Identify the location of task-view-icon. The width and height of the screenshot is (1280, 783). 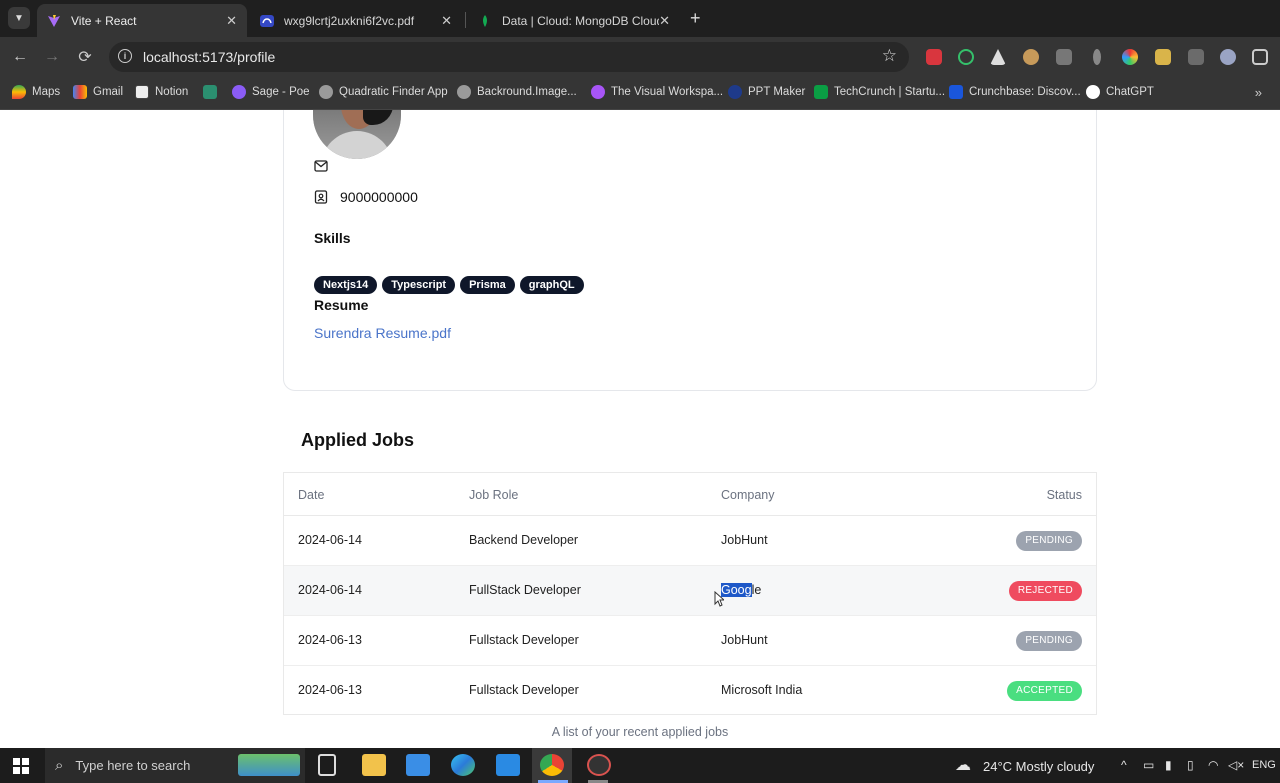
(327, 765).